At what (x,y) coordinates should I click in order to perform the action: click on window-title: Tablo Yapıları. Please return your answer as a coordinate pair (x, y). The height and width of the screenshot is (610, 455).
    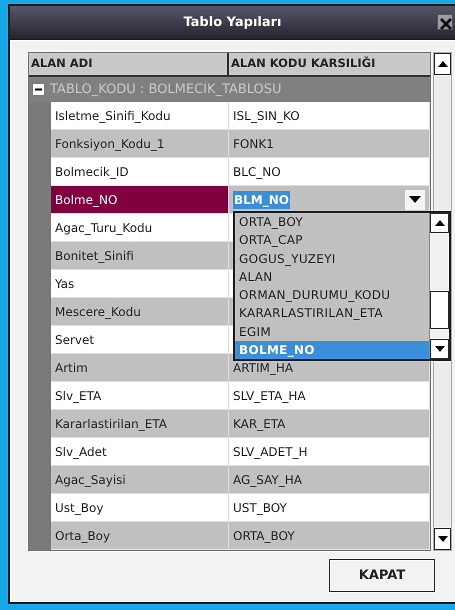
    Looking at the image, I should click on (232, 23).